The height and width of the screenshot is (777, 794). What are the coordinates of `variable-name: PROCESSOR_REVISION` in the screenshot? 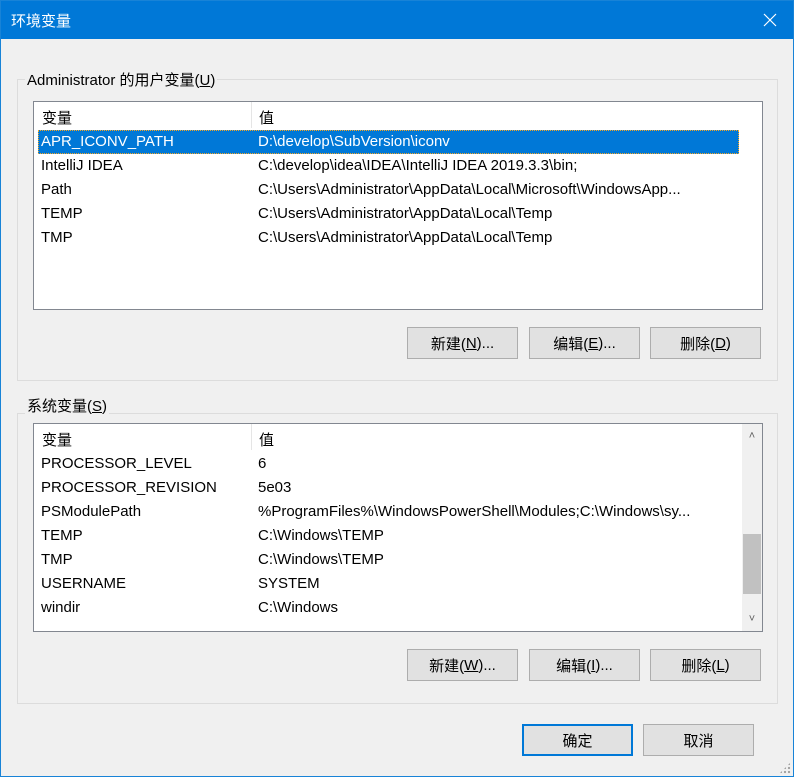 It's located at (129, 487).